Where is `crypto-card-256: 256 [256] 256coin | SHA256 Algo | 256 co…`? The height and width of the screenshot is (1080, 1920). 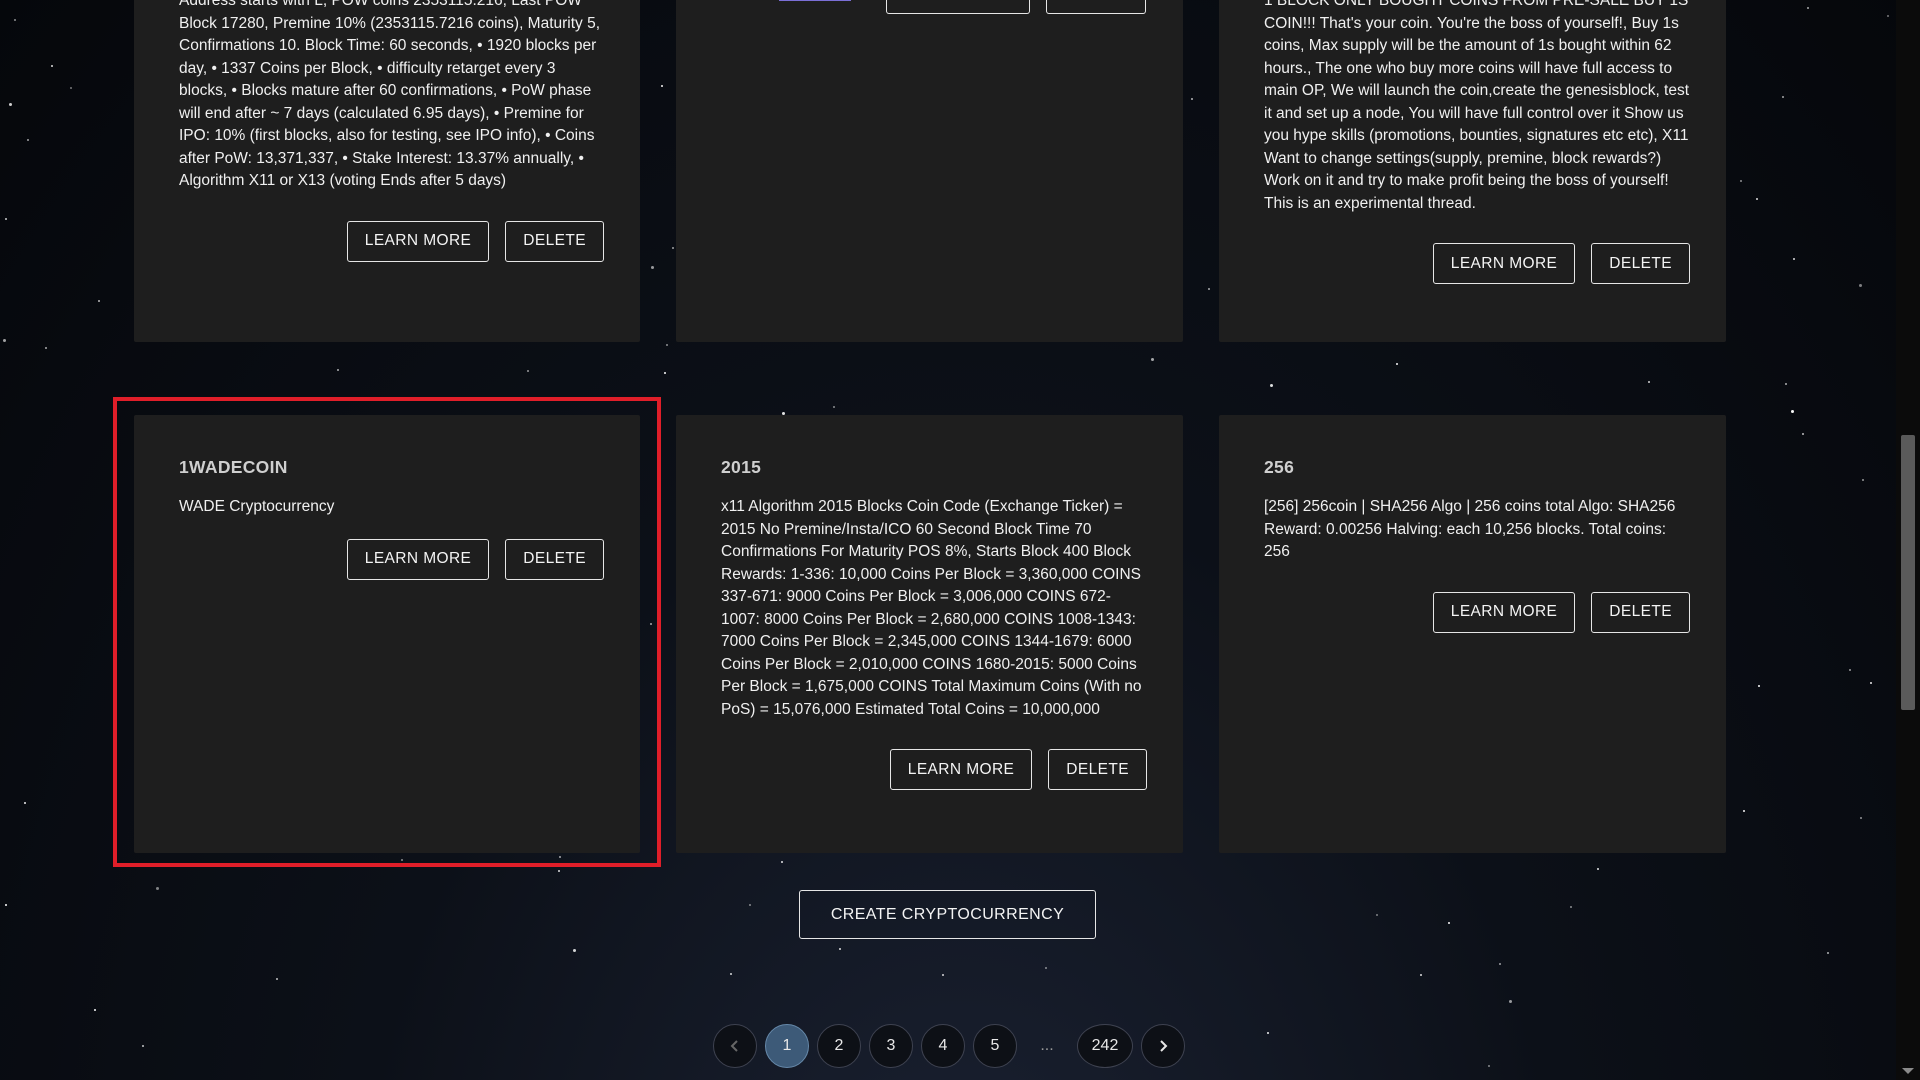
crypto-card-256: 256 [256] 256coin | SHA256 Algo | 256 co… is located at coordinates (1472, 634).